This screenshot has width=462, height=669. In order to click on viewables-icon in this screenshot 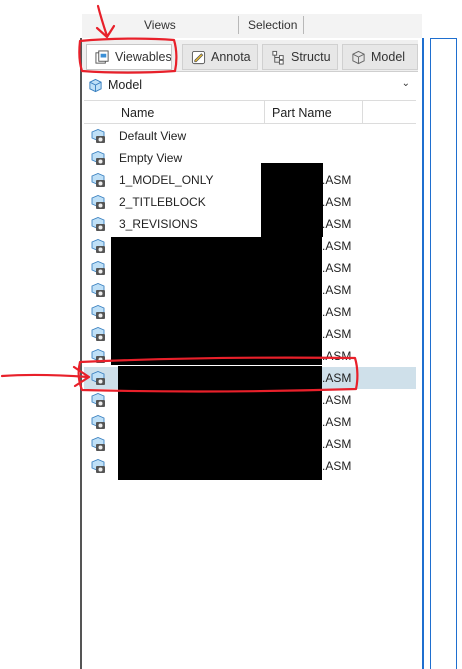, I will do `click(102, 56)`.